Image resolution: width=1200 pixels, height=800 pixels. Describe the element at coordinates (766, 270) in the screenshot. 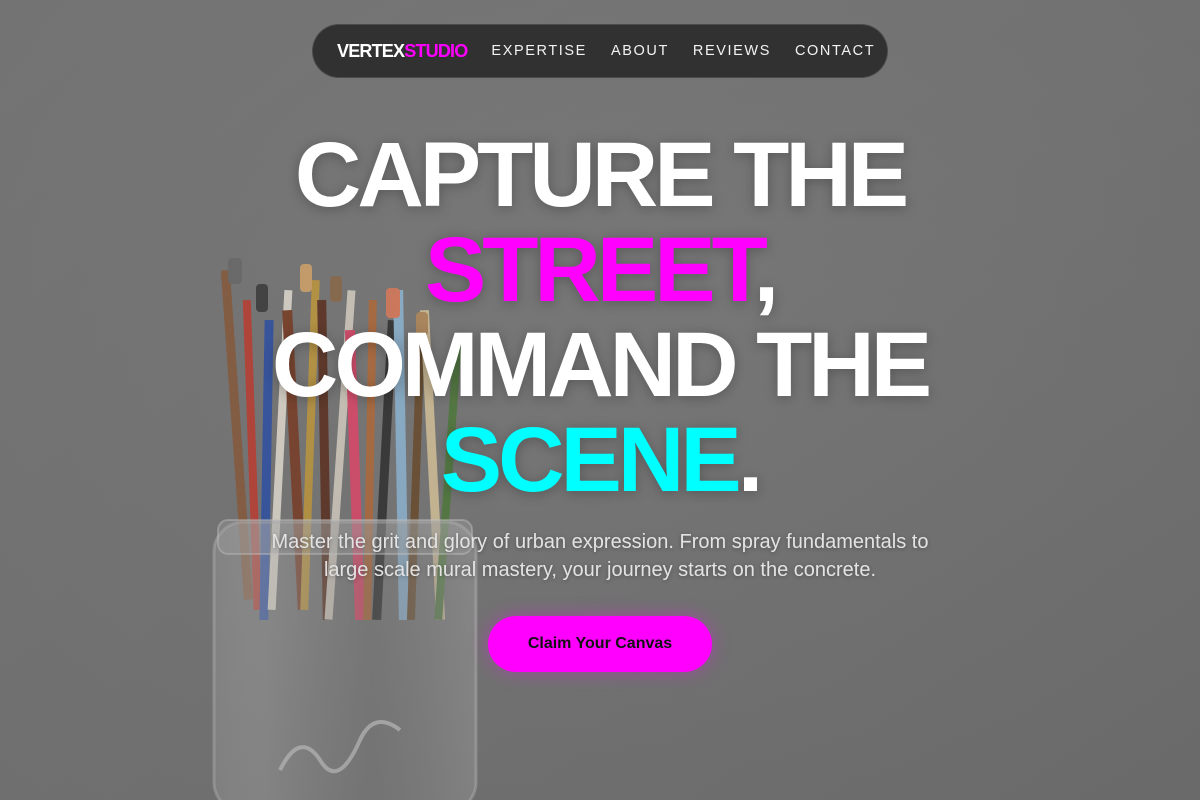

I see `headline-comma: ,` at that location.